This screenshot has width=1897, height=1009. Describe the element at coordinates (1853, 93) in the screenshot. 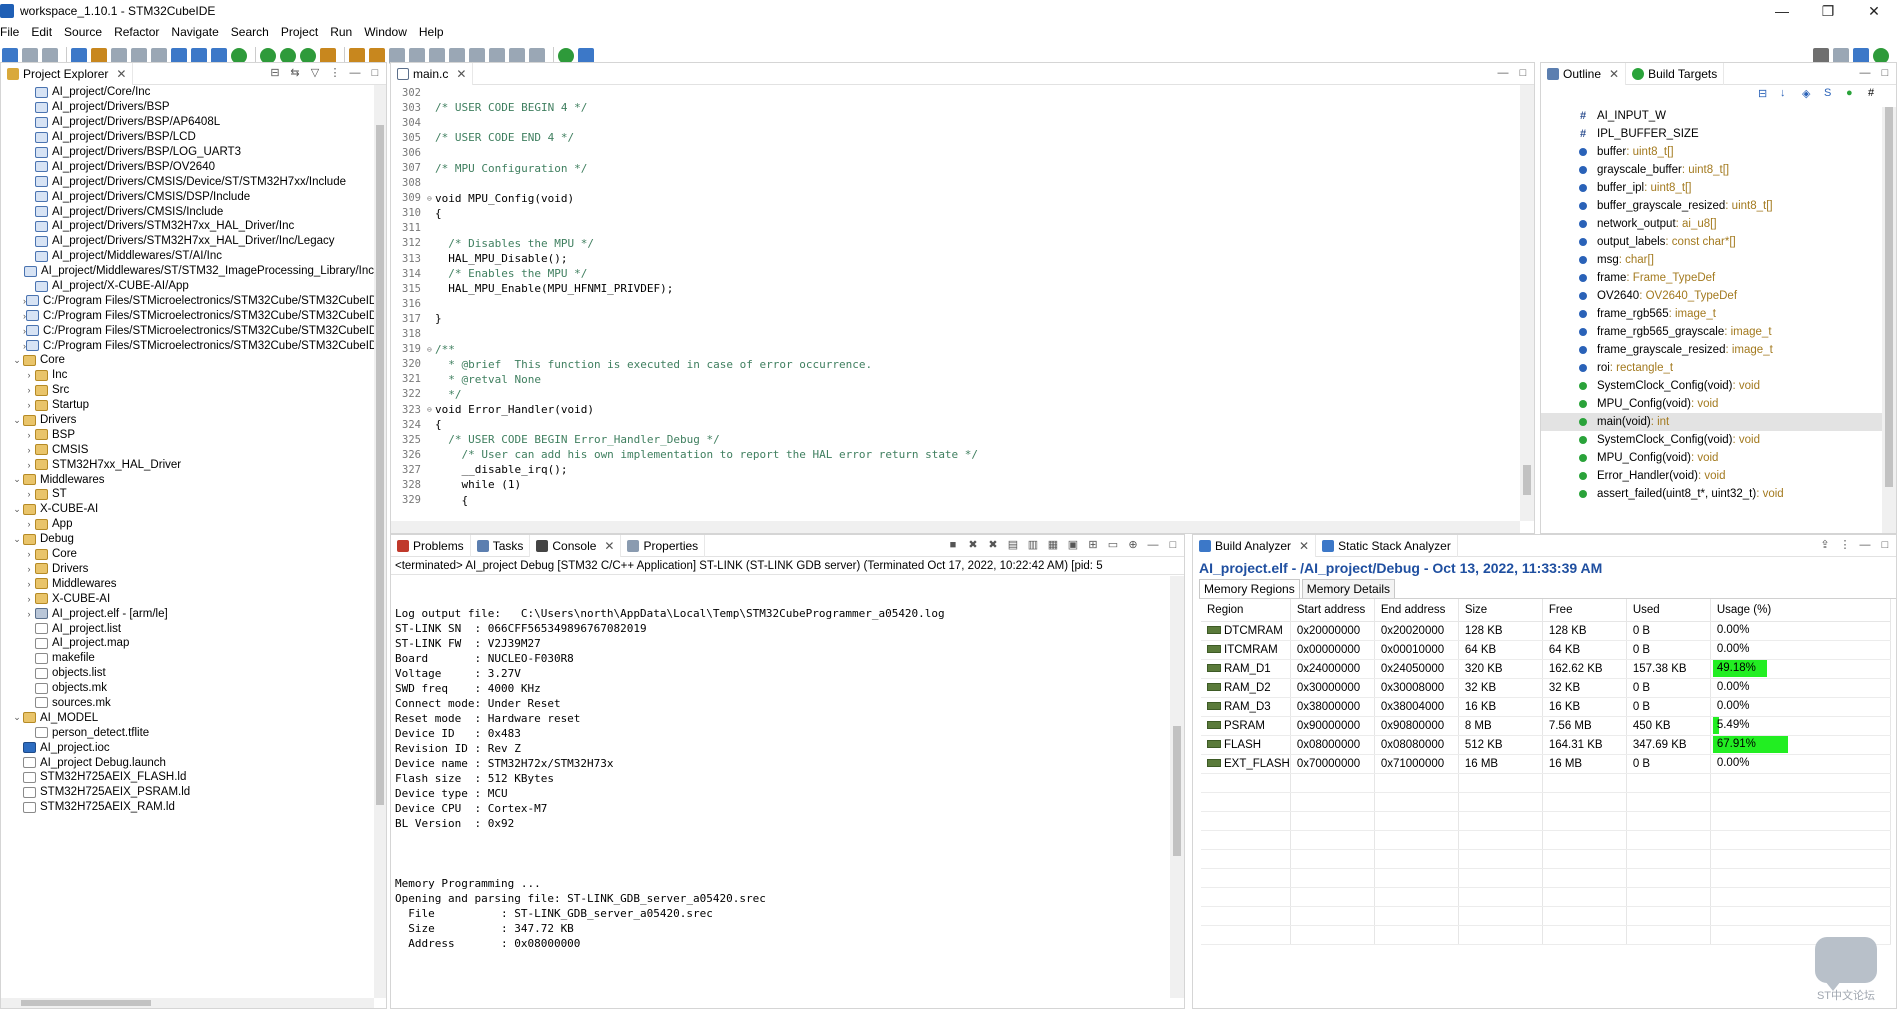

I see `hide-nonpublic-icon: ●` at that location.